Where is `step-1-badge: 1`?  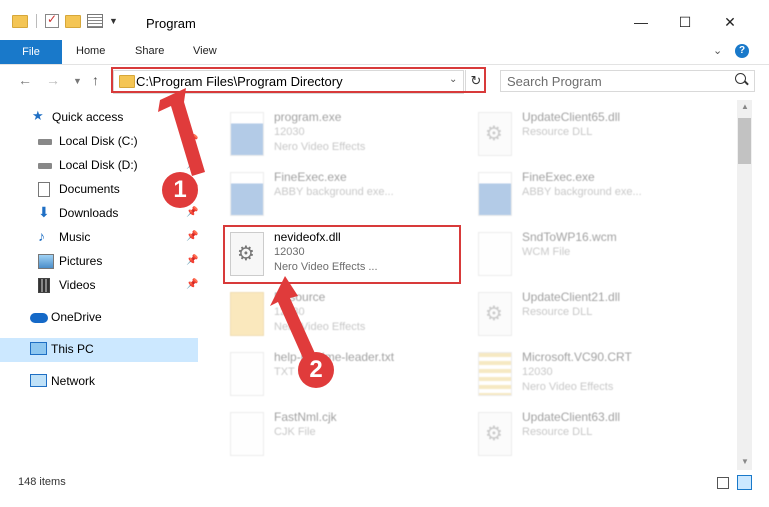
step-1-badge: 1 is located at coordinates (180, 190).